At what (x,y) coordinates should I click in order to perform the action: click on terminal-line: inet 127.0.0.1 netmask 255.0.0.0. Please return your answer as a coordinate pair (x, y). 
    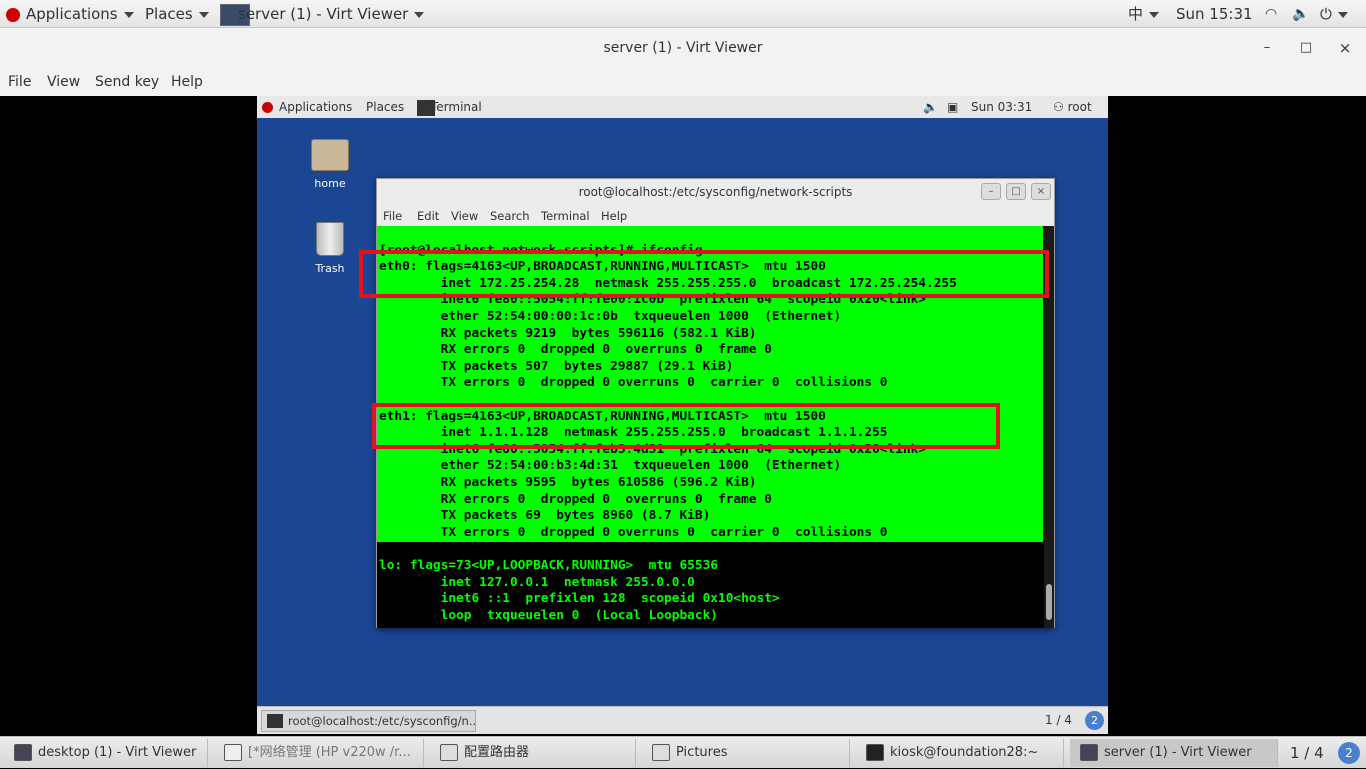
    Looking at the image, I should click on (537, 582).